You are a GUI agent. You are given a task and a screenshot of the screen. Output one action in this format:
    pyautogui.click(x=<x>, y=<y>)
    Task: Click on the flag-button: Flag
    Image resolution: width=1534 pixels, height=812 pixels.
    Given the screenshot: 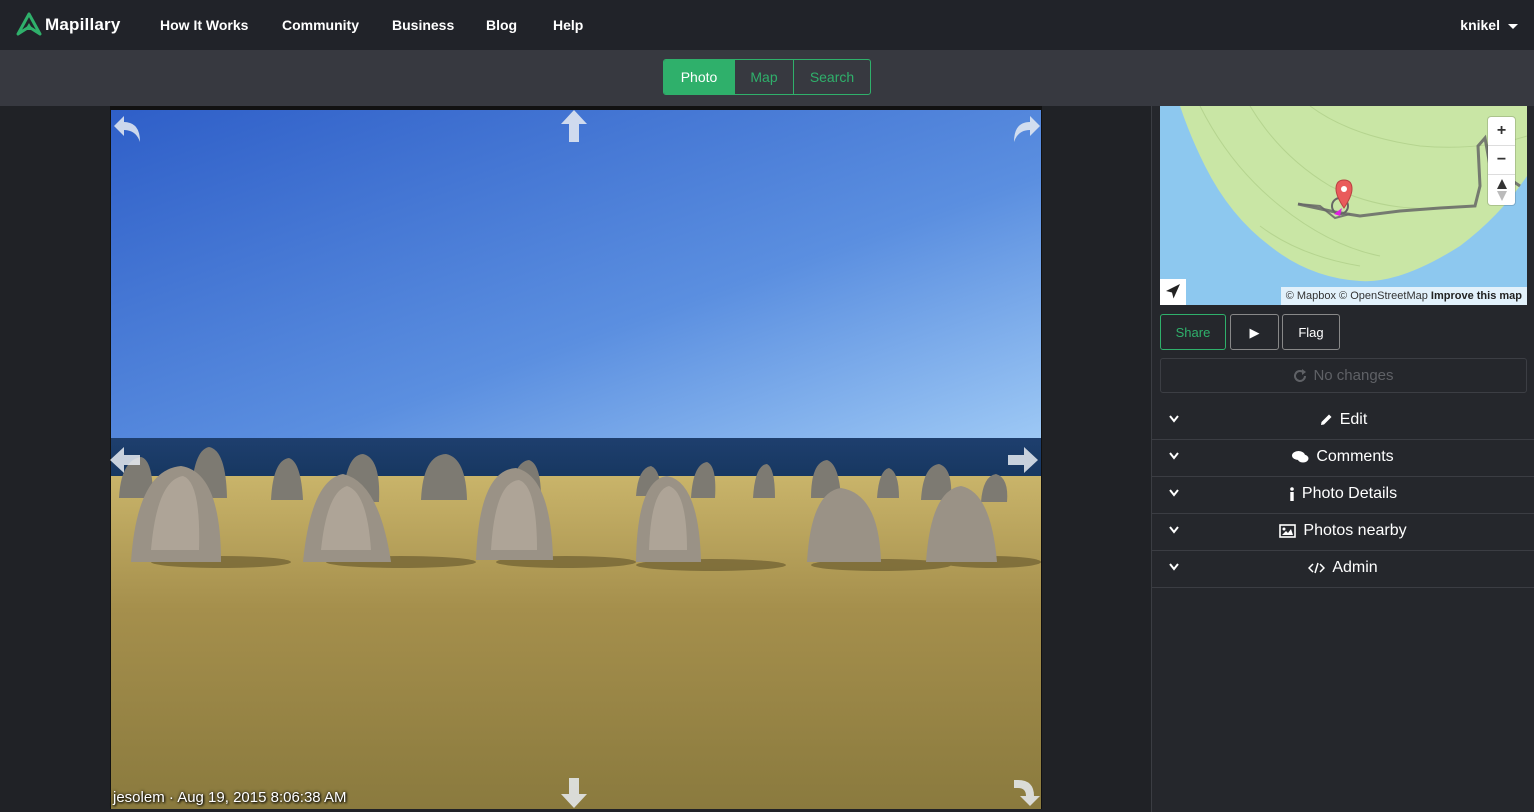 What is the action you would take?
    pyautogui.click(x=1311, y=332)
    